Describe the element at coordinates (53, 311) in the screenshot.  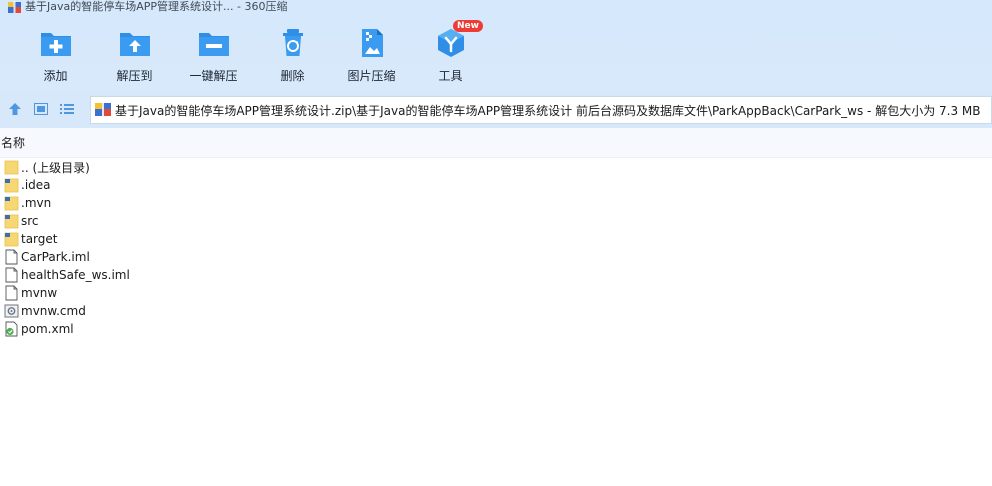
I see `file-name: mvnw.cmd` at that location.